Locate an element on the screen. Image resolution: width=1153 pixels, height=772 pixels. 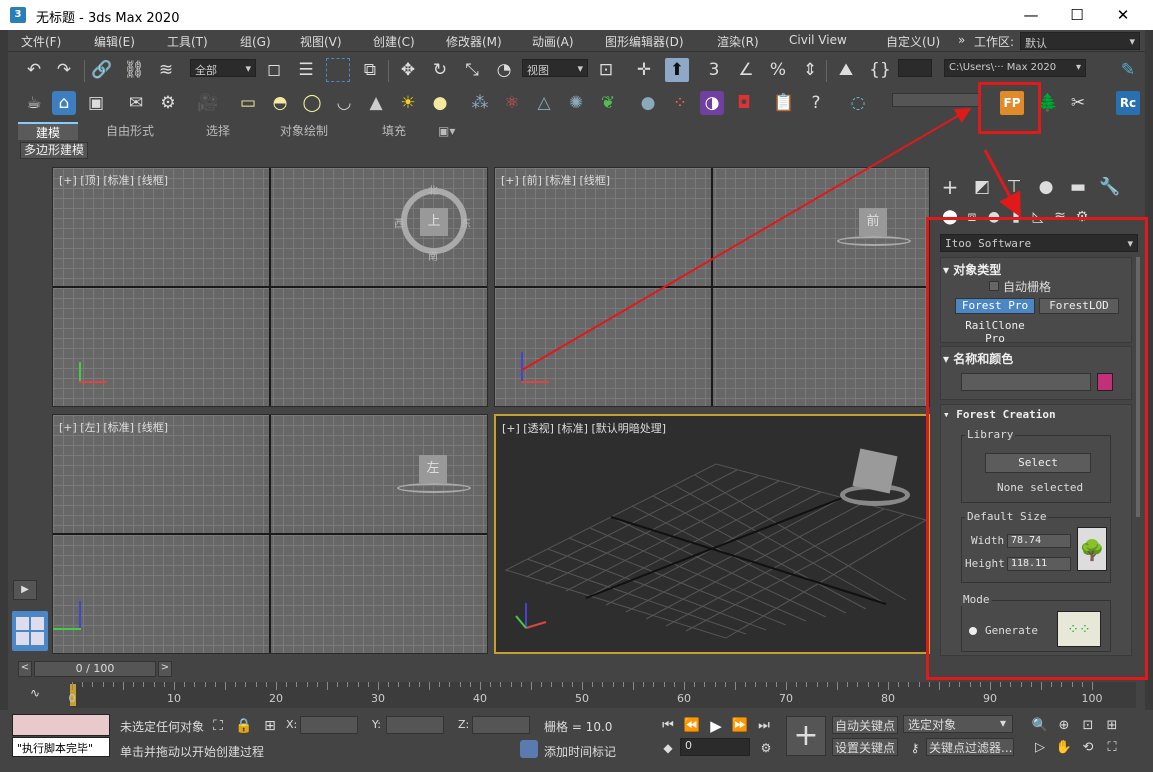
maximize-viewport-icon: ⛶ is located at coordinates (1112, 748).